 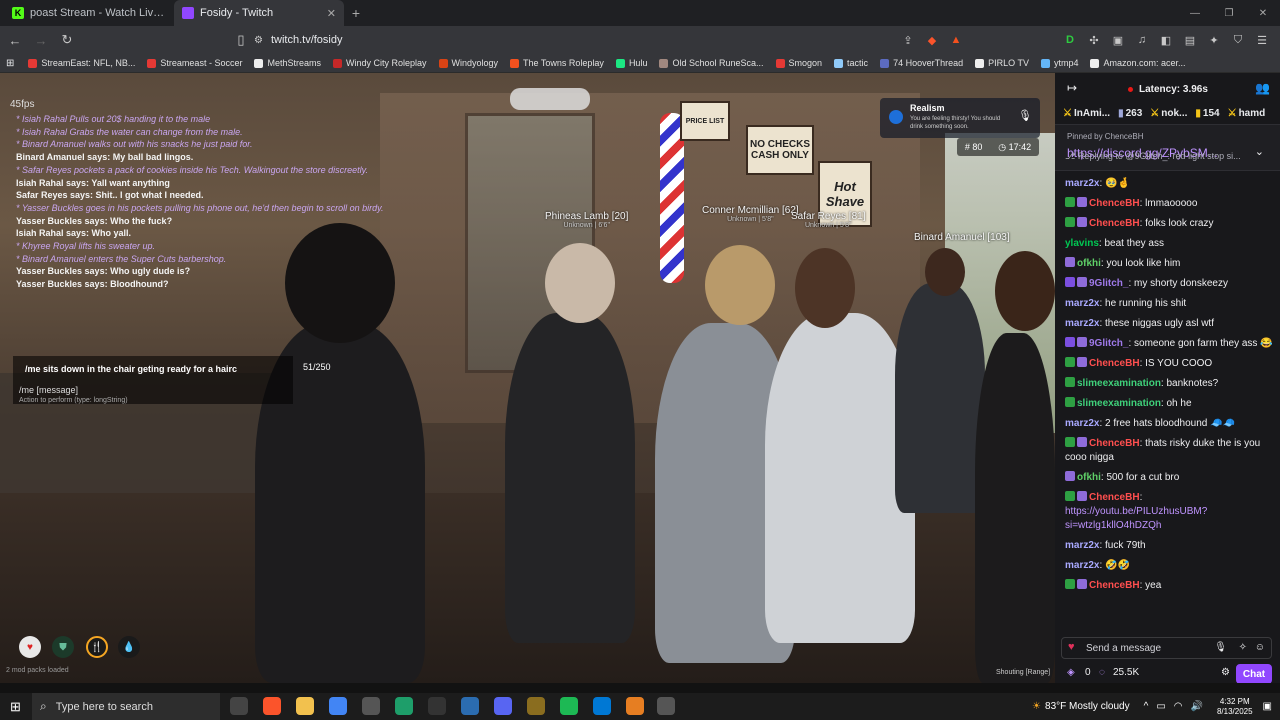 What do you see at coordinates (616, 40) in the screenshot?
I see `address-bar: ⚙ twitch.tv/fosidy` at bounding box center [616, 40].